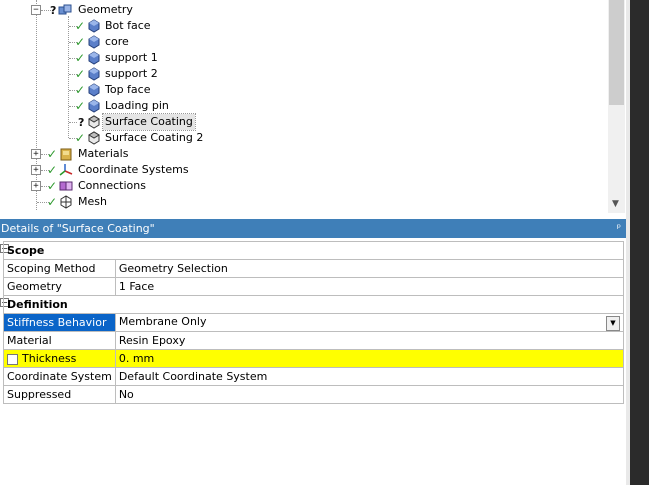  Describe the element at coordinates (137, 105) in the screenshot. I see `tree-item-label: Loading pin` at that location.